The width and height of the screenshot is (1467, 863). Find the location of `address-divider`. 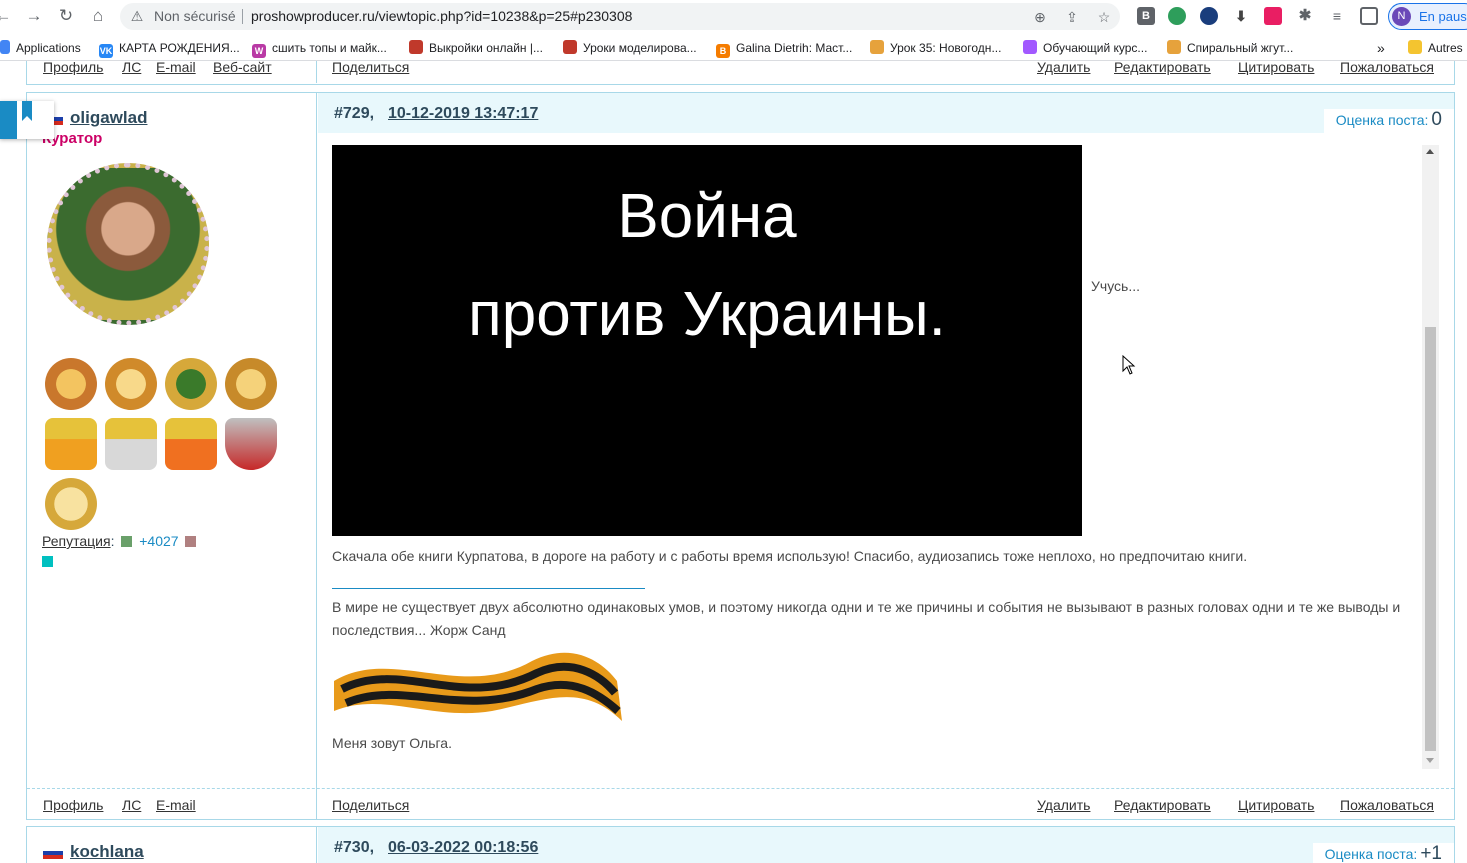

address-divider is located at coordinates (242, 16).